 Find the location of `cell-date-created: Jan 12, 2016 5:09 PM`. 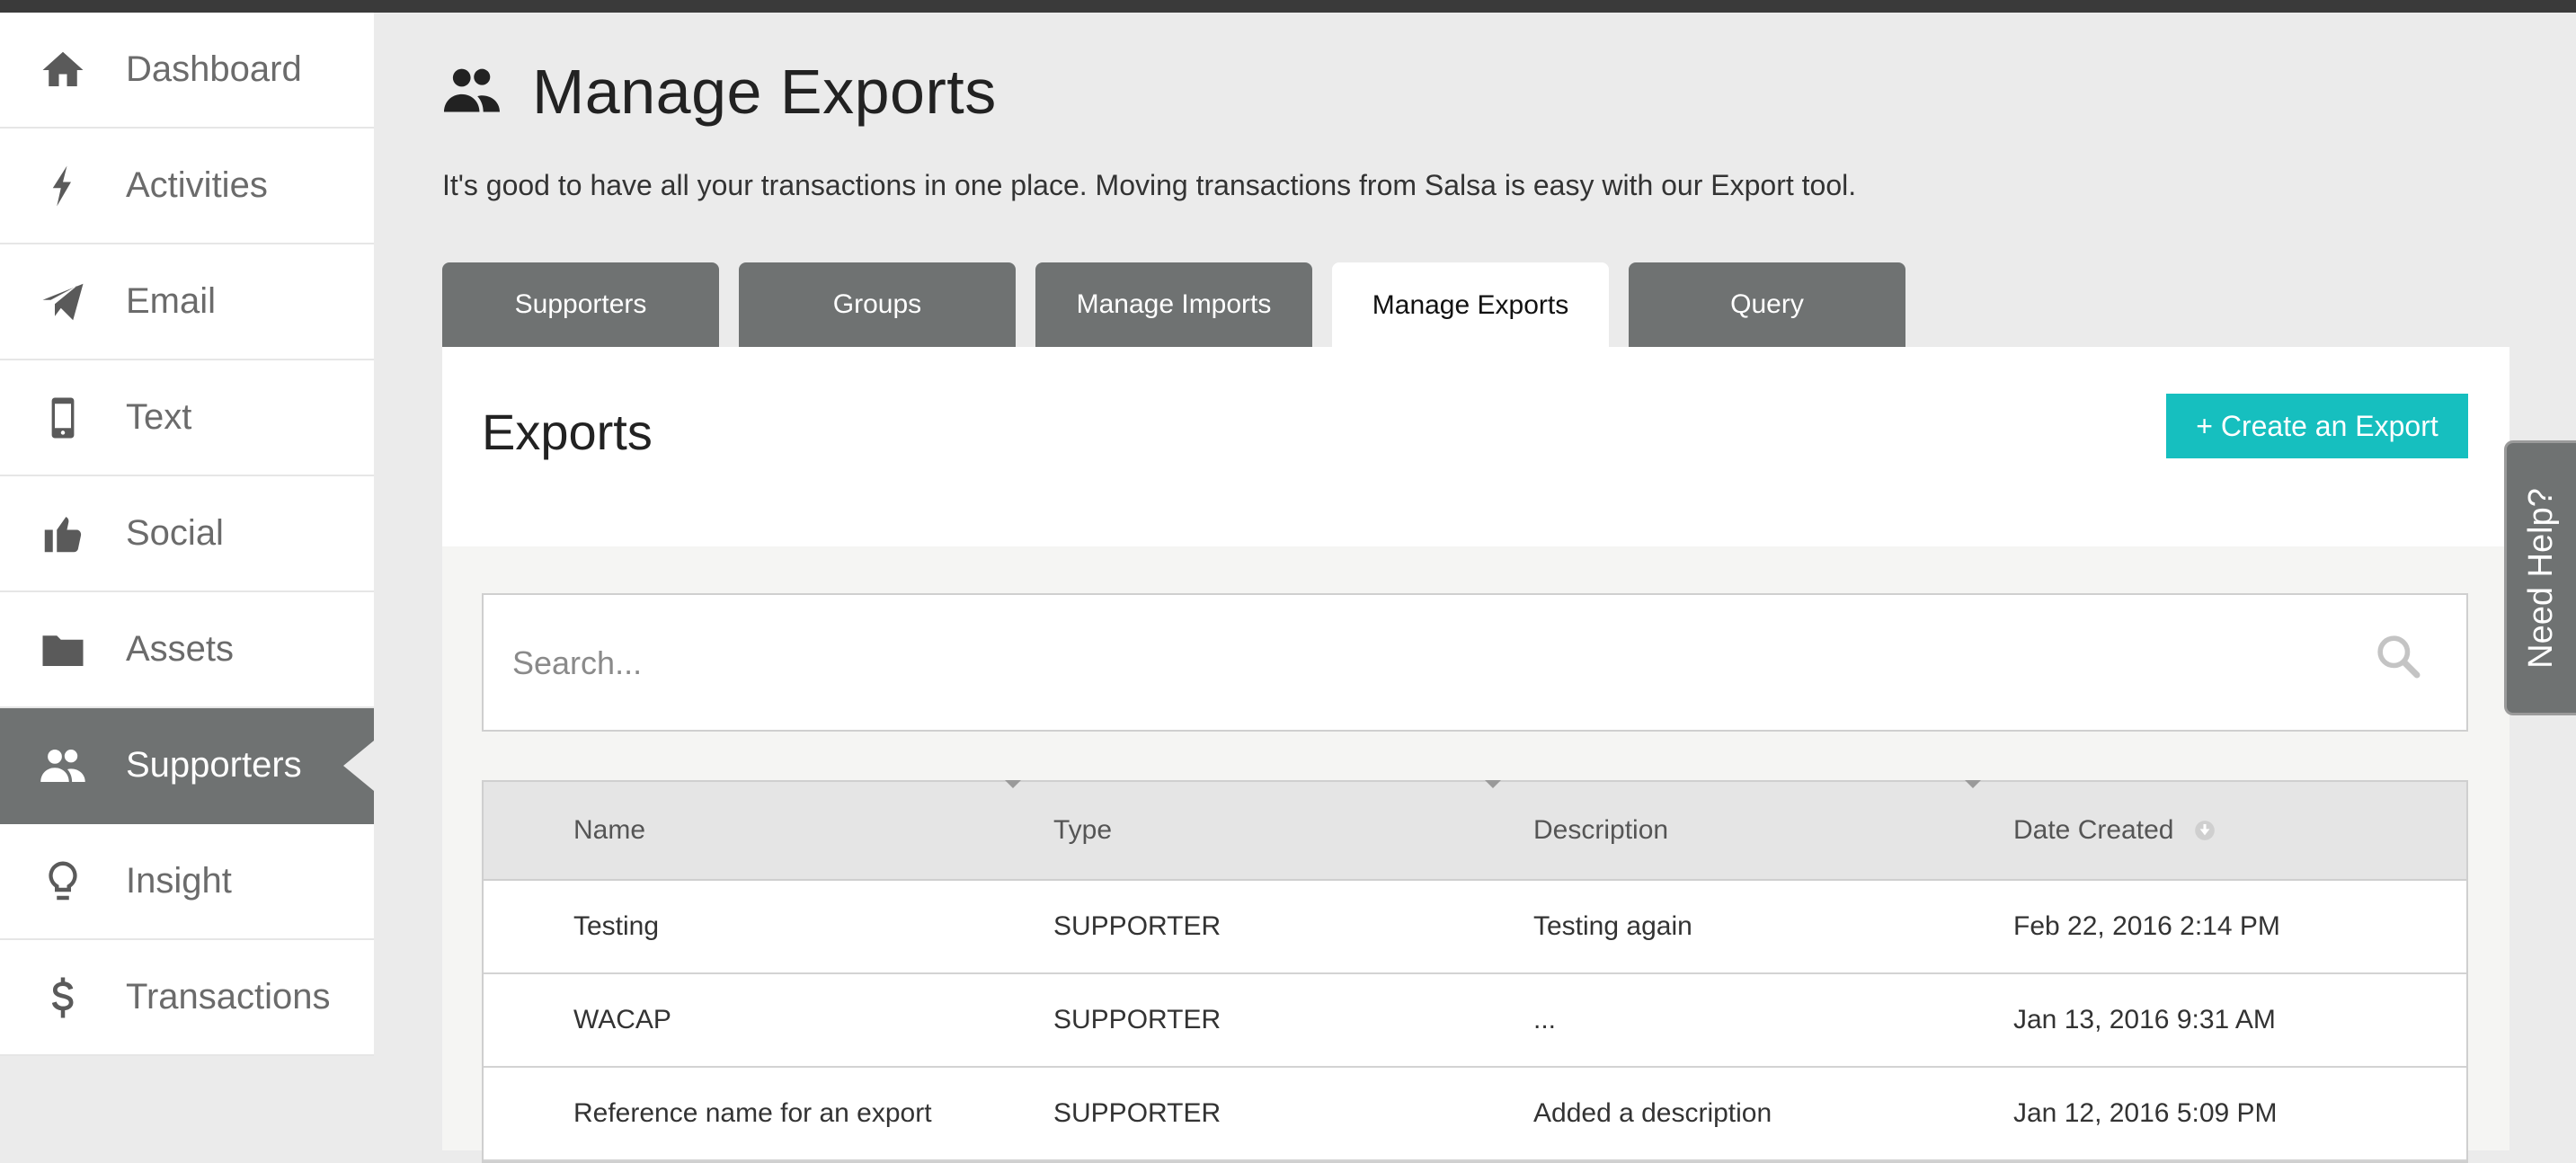

cell-date-created: Jan 12, 2016 5:09 PM is located at coordinates (2145, 1113).